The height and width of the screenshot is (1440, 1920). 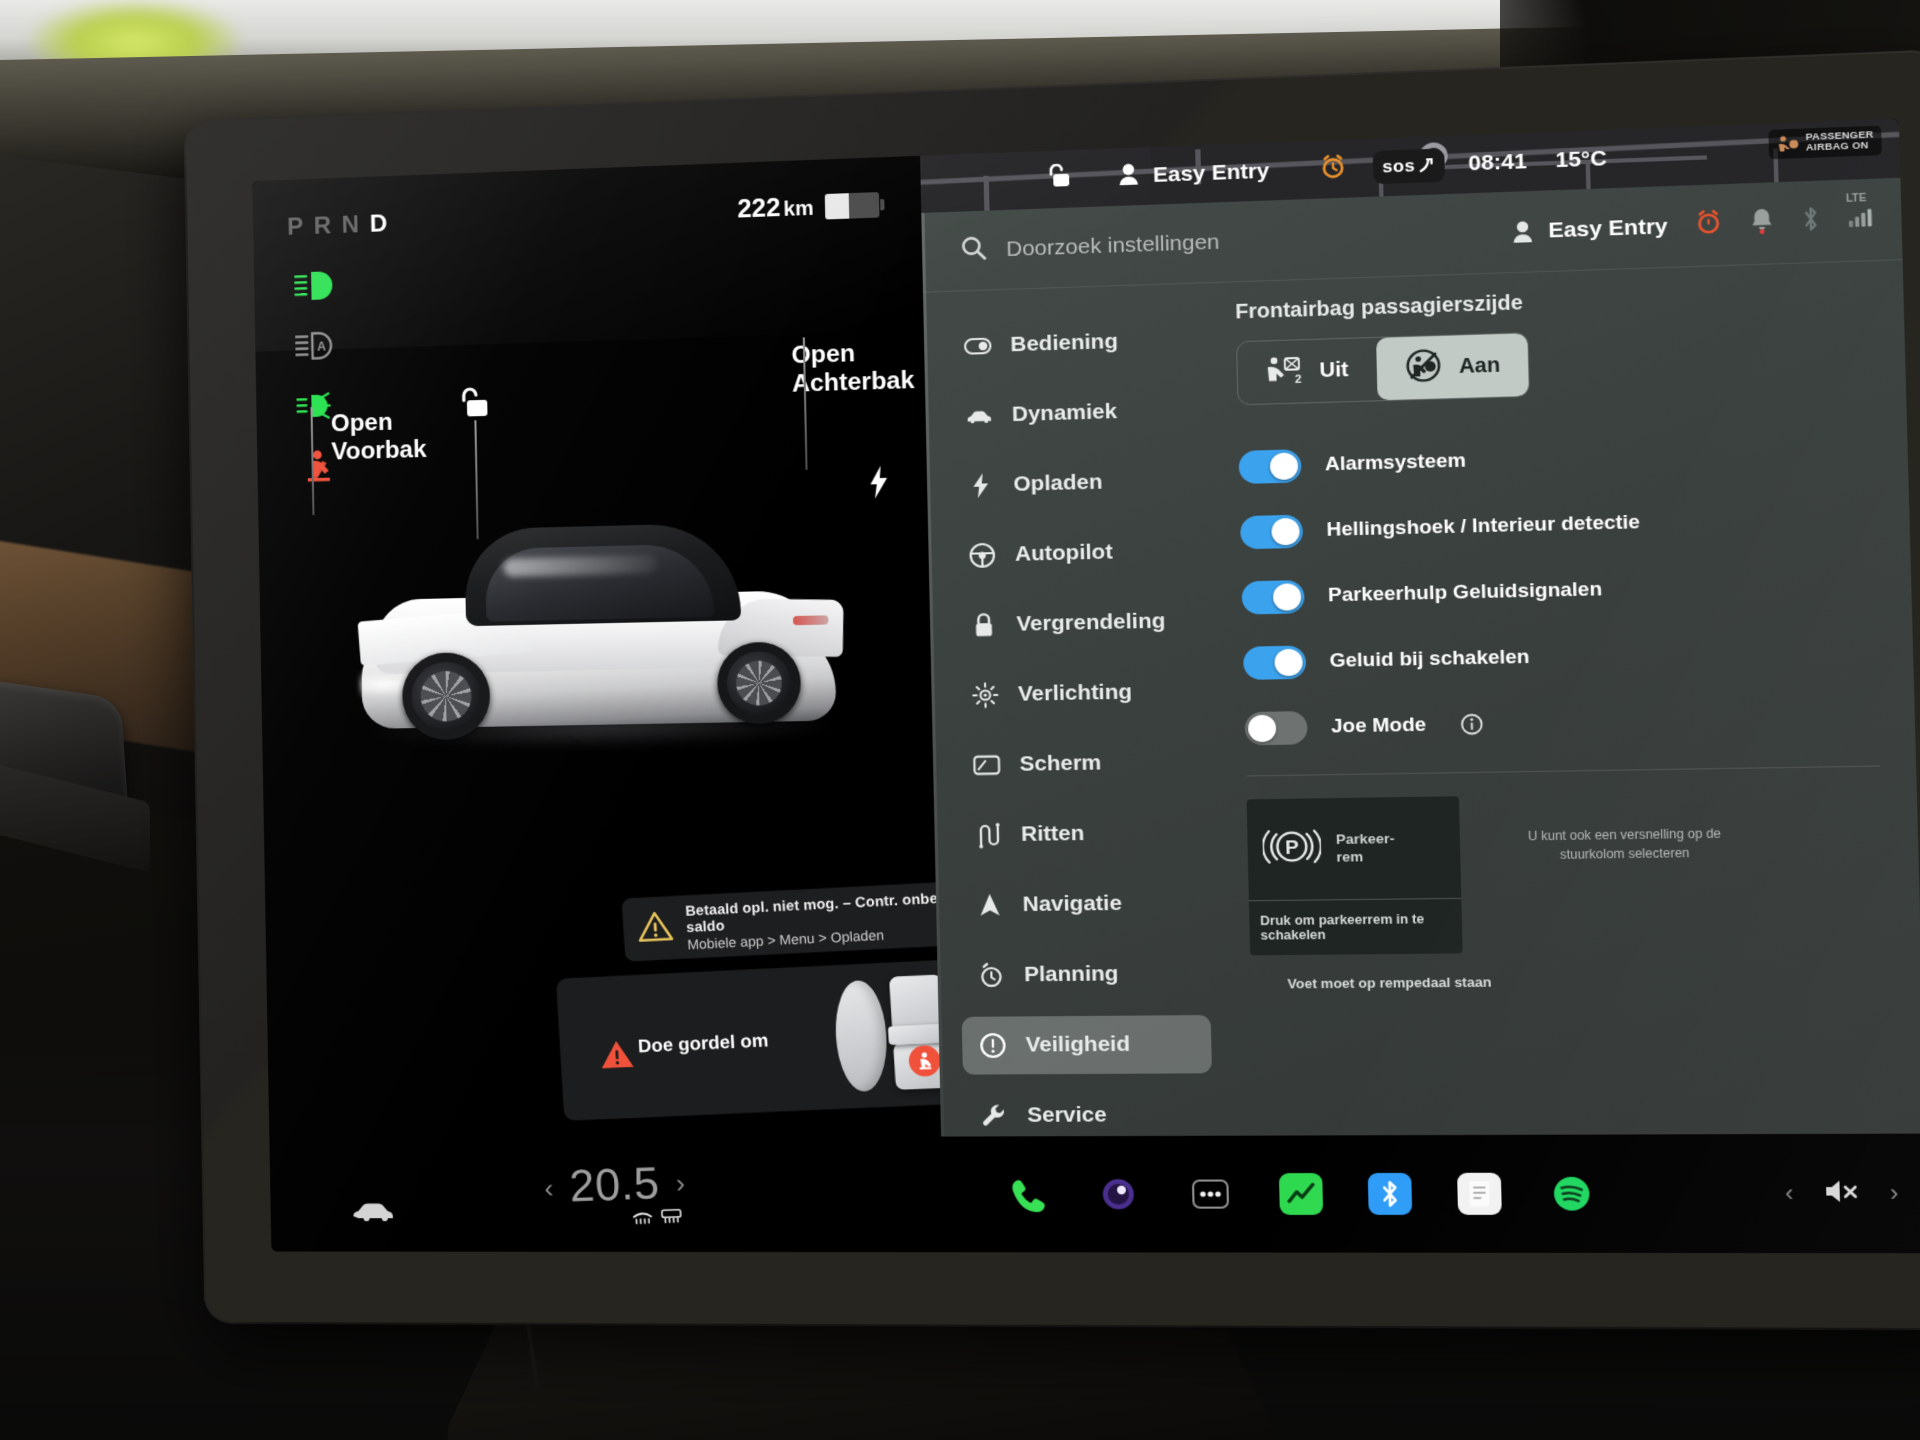 What do you see at coordinates (1465, 592) in the screenshot?
I see `toggle-label: Parkeerhulp Geluidsignalen` at bounding box center [1465, 592].